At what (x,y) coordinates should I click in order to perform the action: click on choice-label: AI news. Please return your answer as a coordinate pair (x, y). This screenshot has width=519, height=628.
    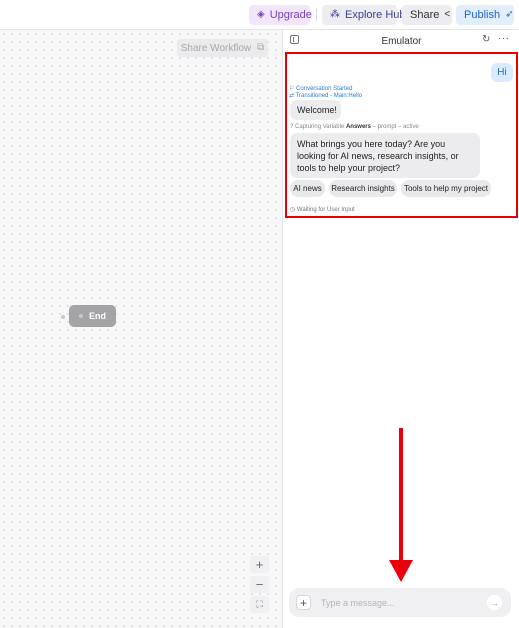
    Looking at the image, I should click on (307, 188).